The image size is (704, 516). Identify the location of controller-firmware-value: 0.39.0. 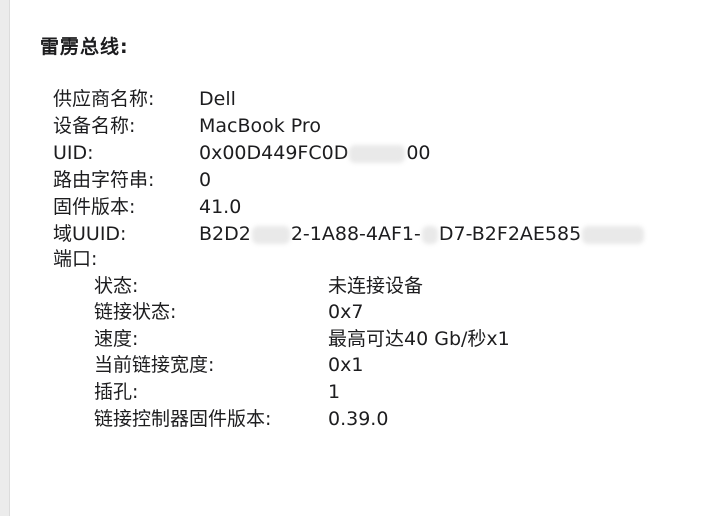
(358, 419).